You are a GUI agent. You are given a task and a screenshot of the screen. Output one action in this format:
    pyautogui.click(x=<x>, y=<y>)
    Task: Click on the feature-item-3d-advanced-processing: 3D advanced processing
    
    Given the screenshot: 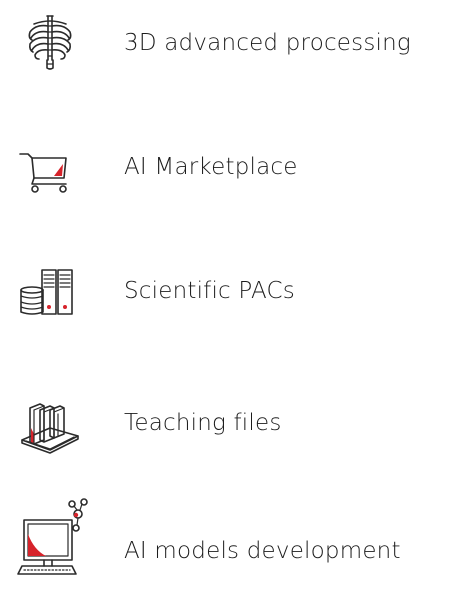 What is the action you would take?
    pyautogui.click(x=226, y=43)
    